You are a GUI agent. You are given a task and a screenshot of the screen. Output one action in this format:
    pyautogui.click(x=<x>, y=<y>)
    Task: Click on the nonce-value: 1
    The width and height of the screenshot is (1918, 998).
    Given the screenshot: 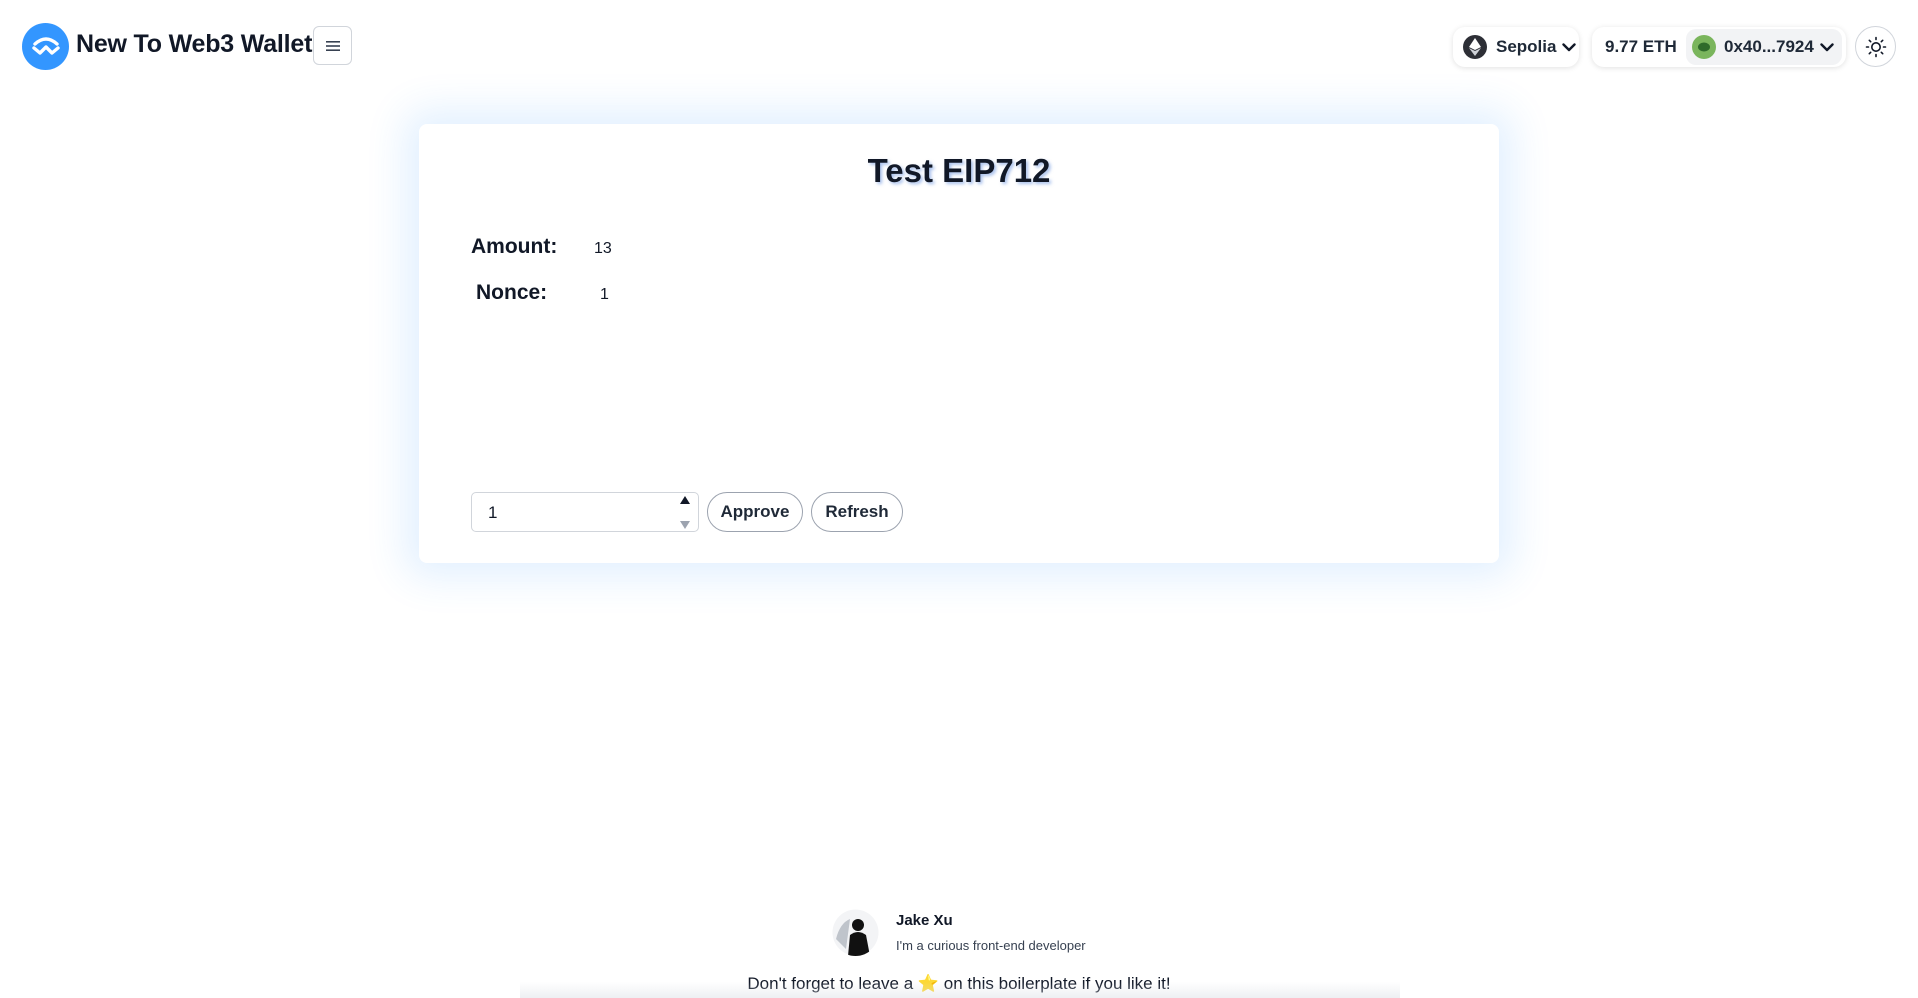 What is the action you would take?
    pyautogui.click(x=604, y=294)
    